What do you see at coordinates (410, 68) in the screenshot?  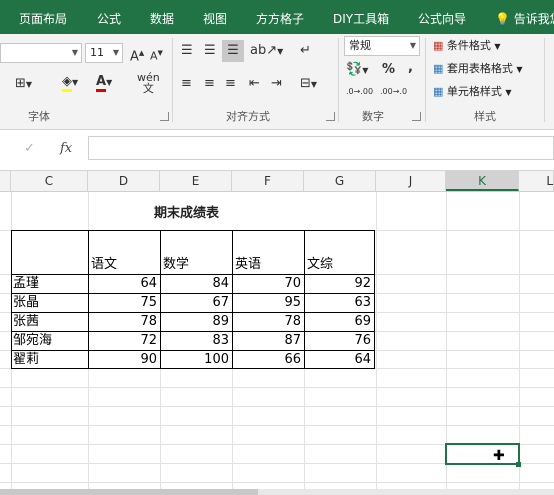 I see `comma-style-button: ,` at bounding box center [410, 68].